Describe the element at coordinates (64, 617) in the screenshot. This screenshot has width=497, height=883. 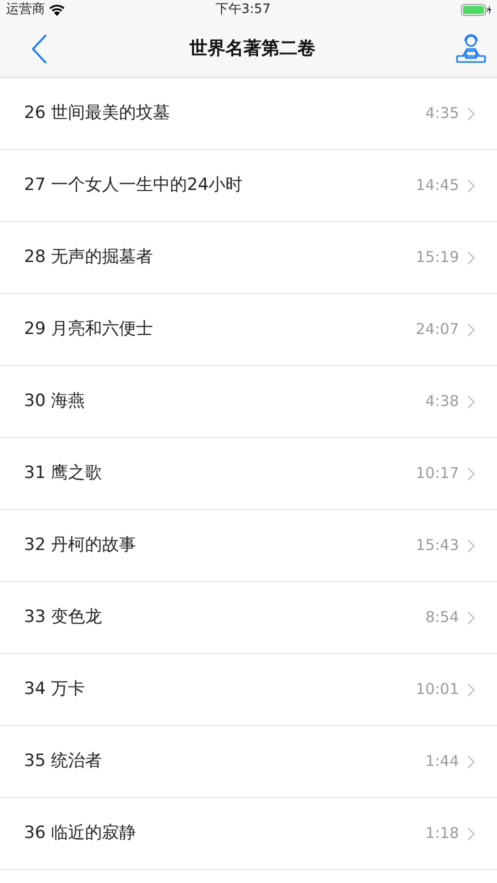
I see `track-title: 33 变色龙` at that location.